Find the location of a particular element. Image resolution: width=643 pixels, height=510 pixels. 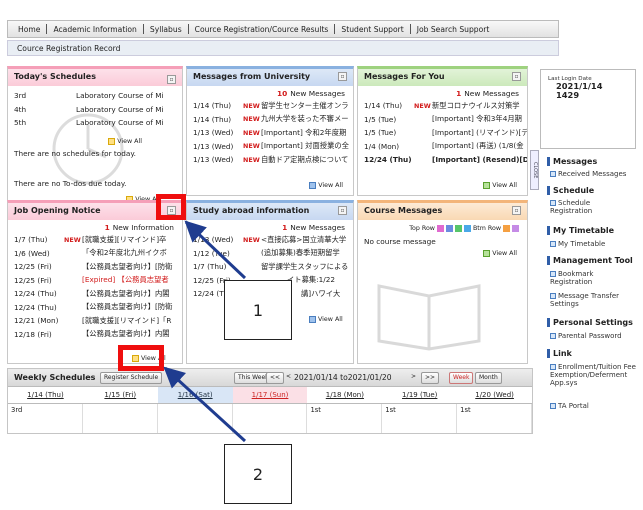

callout-2: 2 is located at coordinates (258, 474).